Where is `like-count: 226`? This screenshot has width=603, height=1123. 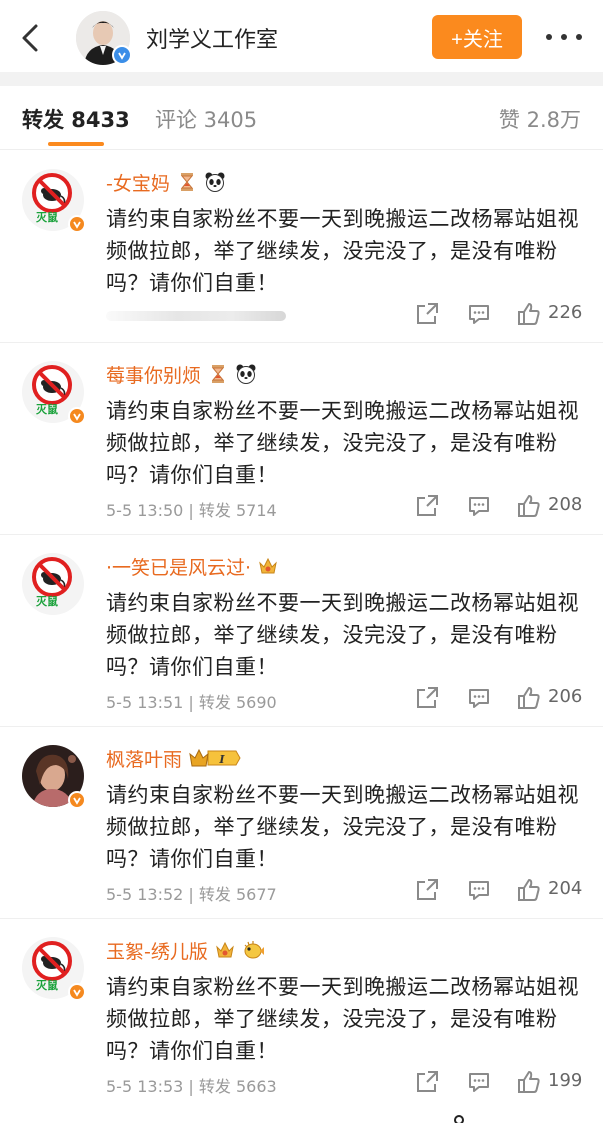 like-count: 226 is located at coordinates (565, 312).